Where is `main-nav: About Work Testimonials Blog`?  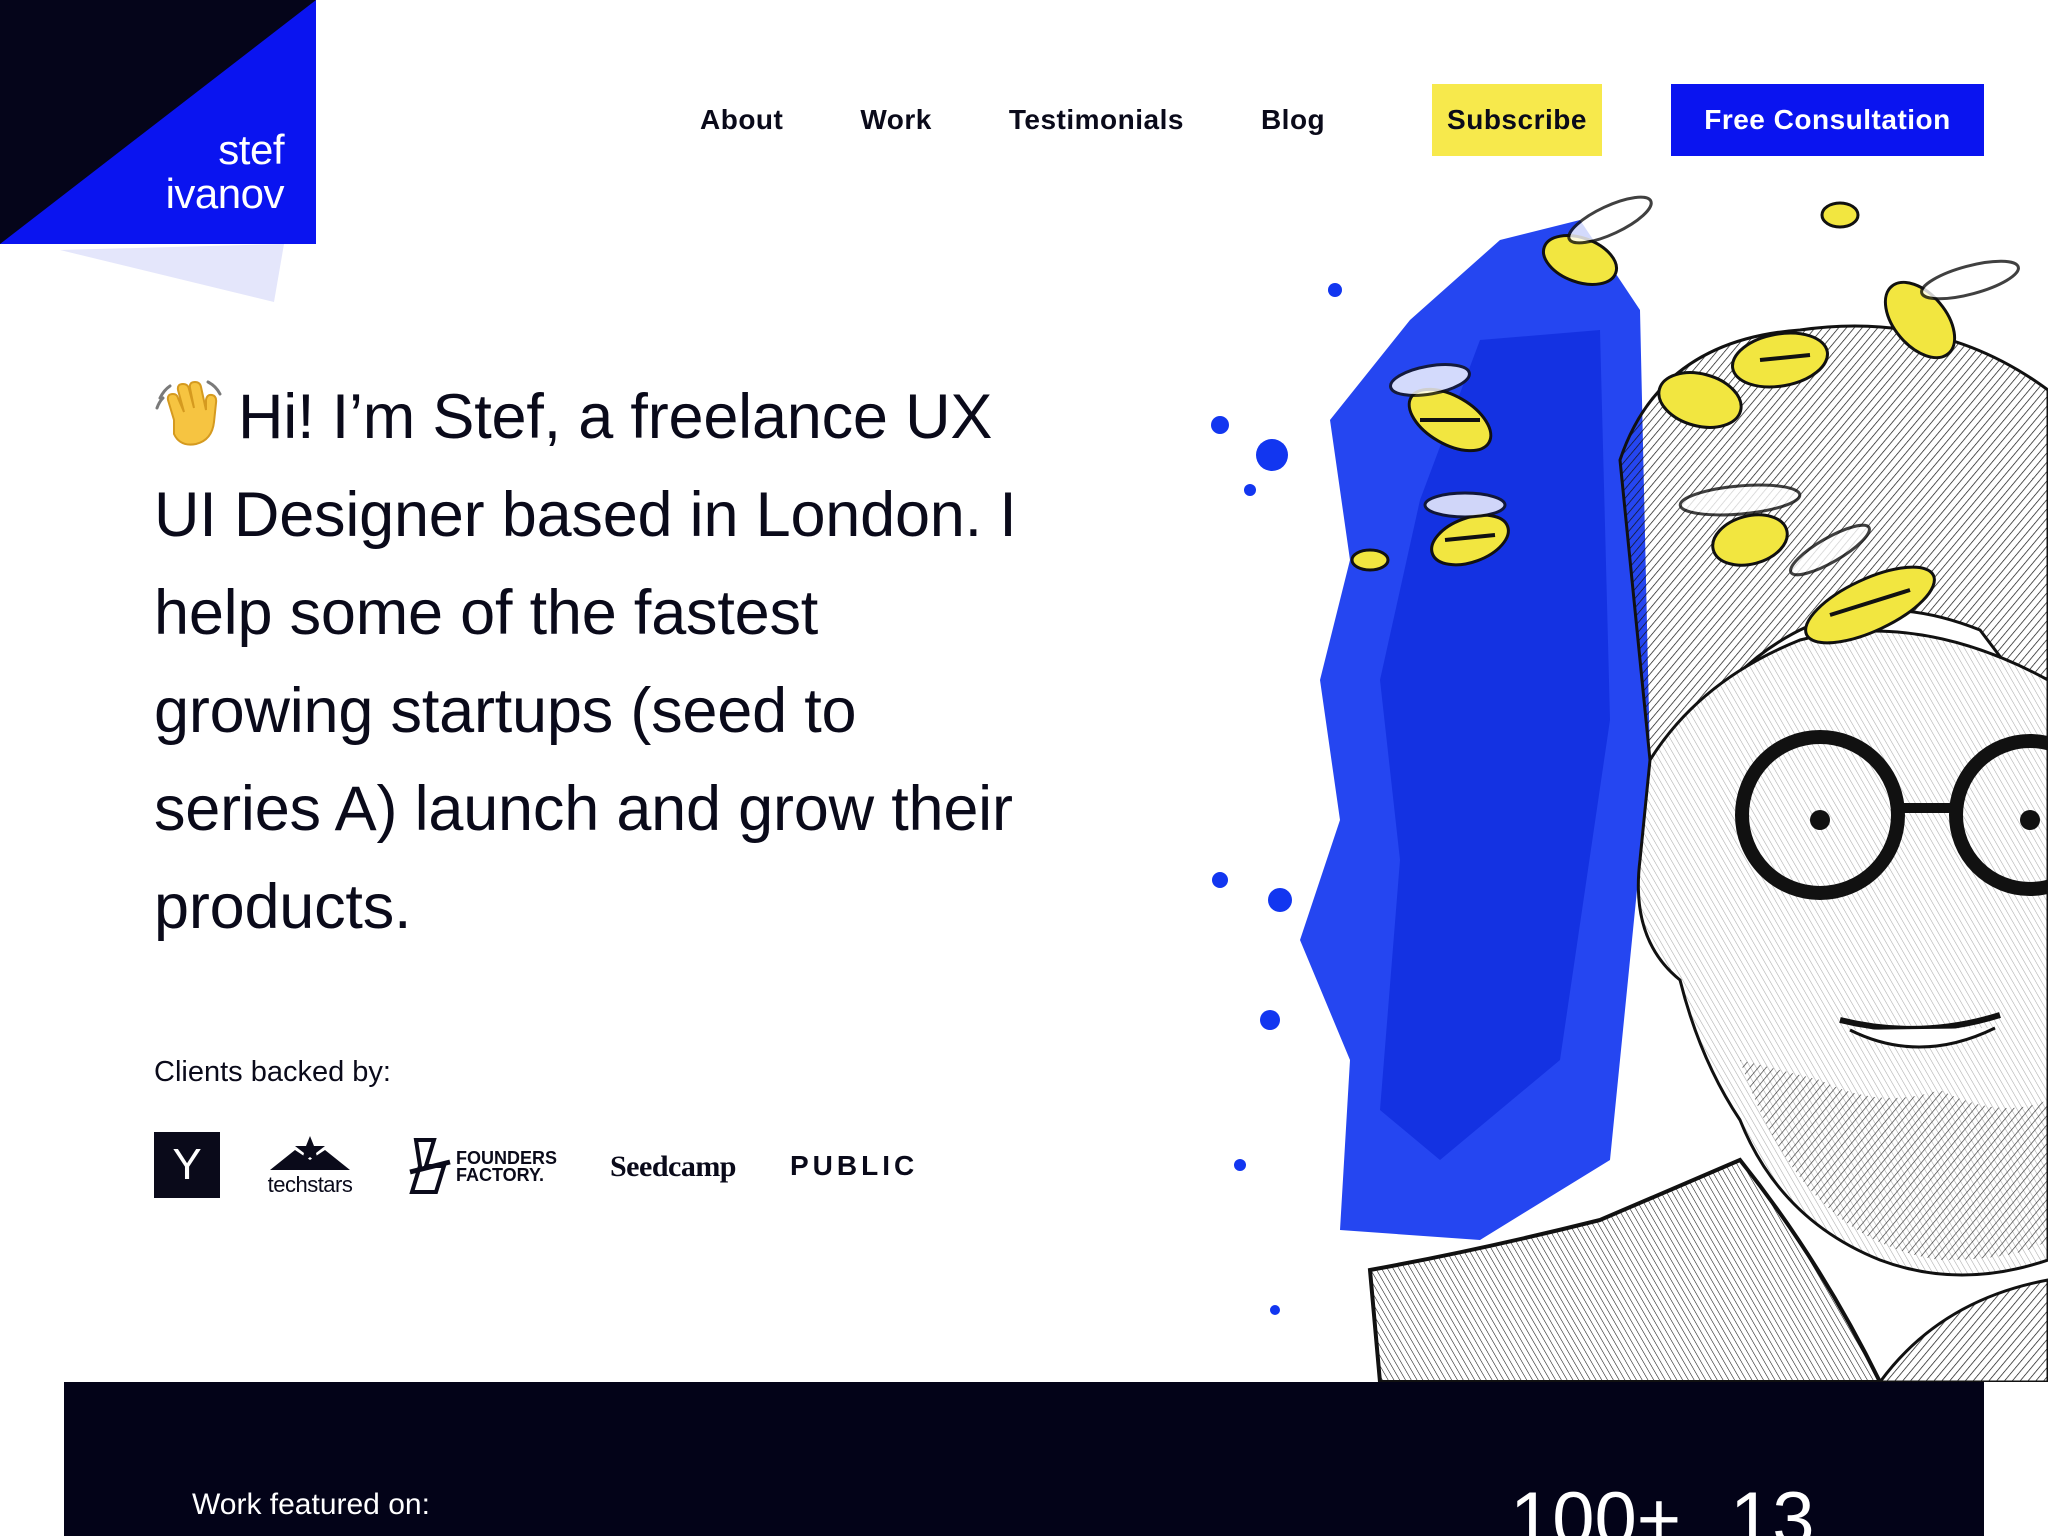 main-nav: About Work Testimonials Blog is located at coordinates (1012, 120).